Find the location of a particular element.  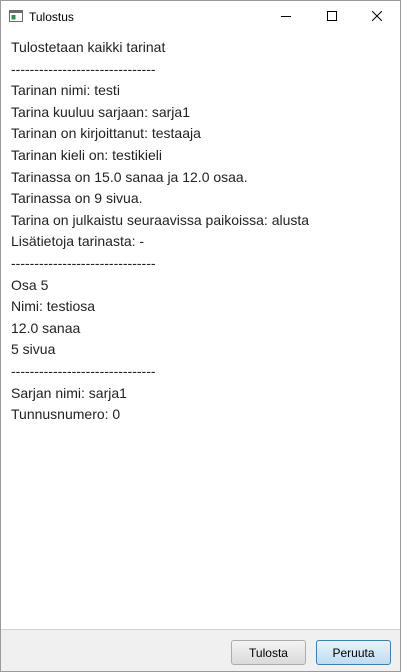

maximize-icon is located at coordinates (332, 17).